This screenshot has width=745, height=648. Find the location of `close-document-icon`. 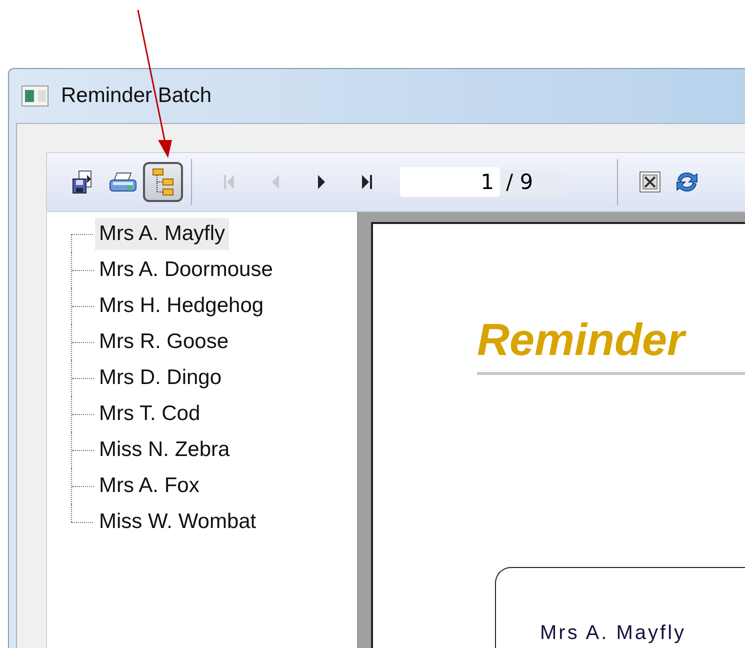

close-document-icon is located at coordinates (650, 182).